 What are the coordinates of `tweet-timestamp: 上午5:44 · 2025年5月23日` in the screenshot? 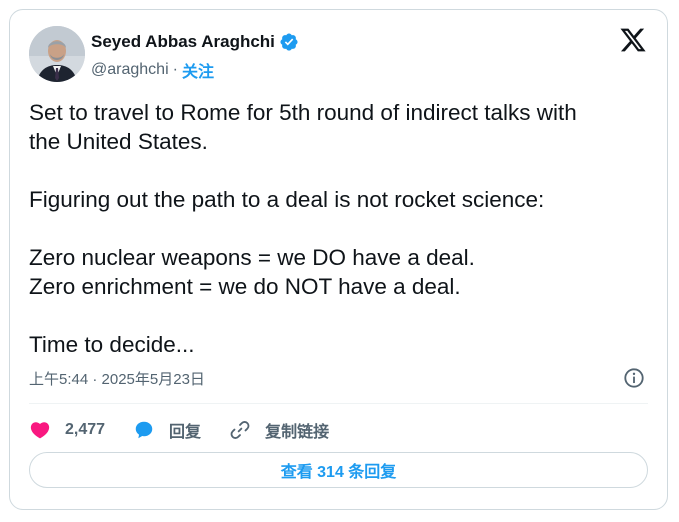 It's located at (117, 378).